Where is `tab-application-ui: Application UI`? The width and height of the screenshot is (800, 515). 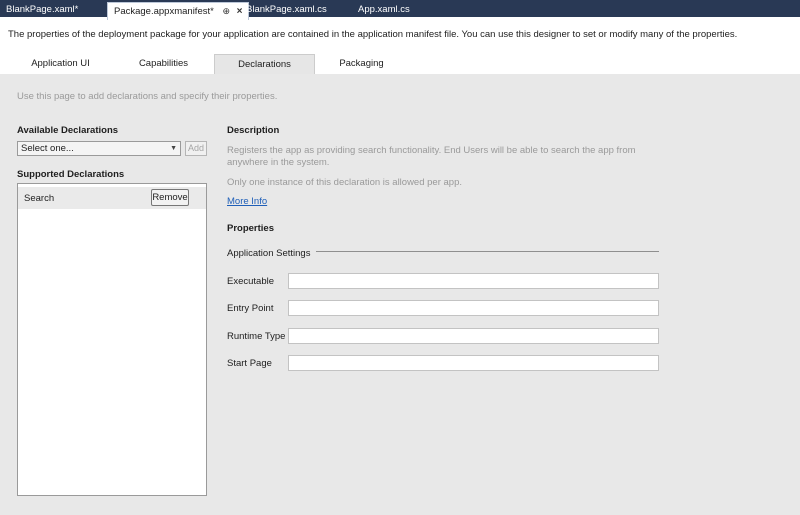
tab-application-ui: Application UI is located at coordinates (60, 64).